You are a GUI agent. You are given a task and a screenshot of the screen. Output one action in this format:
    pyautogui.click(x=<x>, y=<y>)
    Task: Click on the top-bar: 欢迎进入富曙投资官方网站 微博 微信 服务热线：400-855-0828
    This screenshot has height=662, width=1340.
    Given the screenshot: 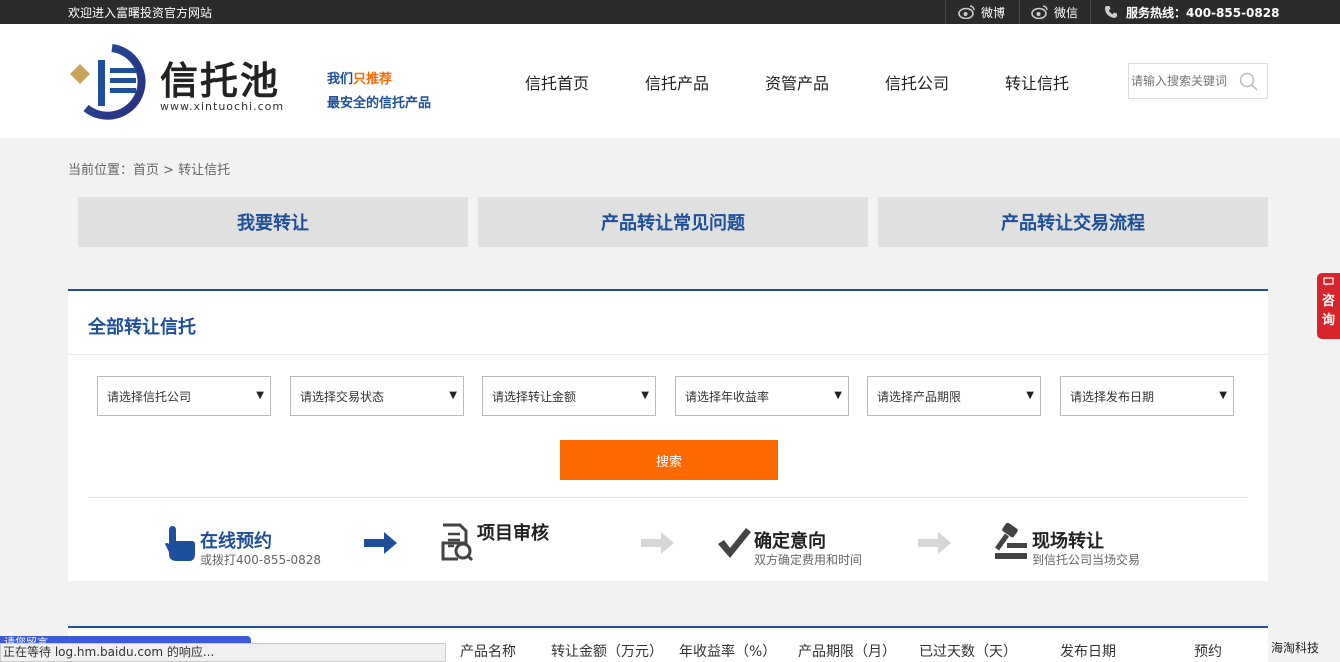 What is the action you would take?
    pyautogui.click(x=670, y=12)
    